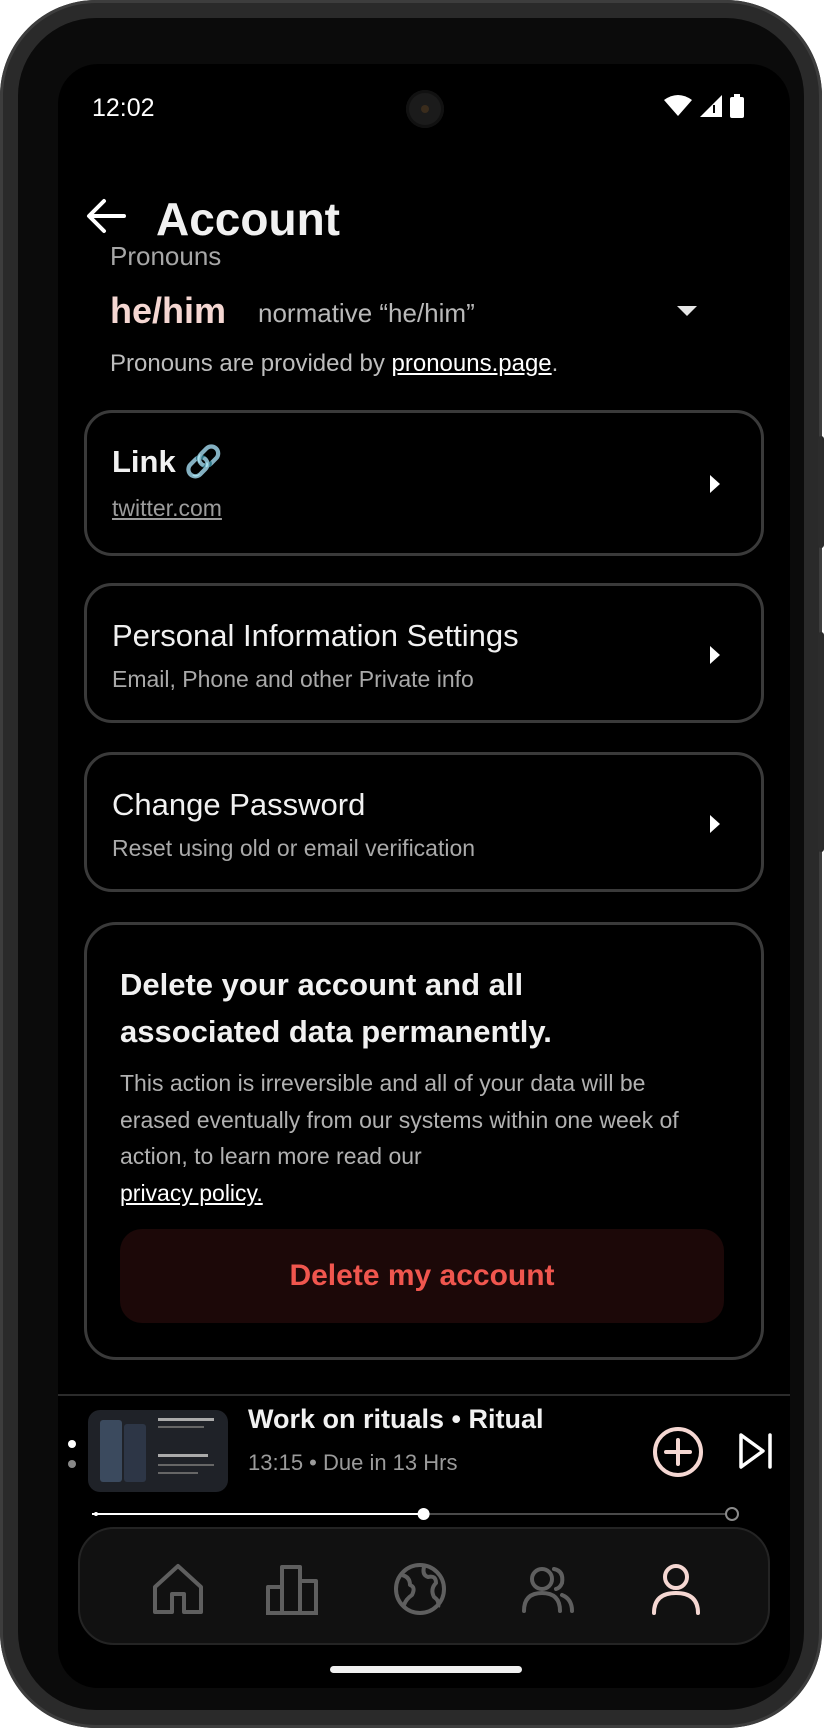 The width and height of the screenshot is (825, 1728). I want to click on battery-icon, so click(737, 106).